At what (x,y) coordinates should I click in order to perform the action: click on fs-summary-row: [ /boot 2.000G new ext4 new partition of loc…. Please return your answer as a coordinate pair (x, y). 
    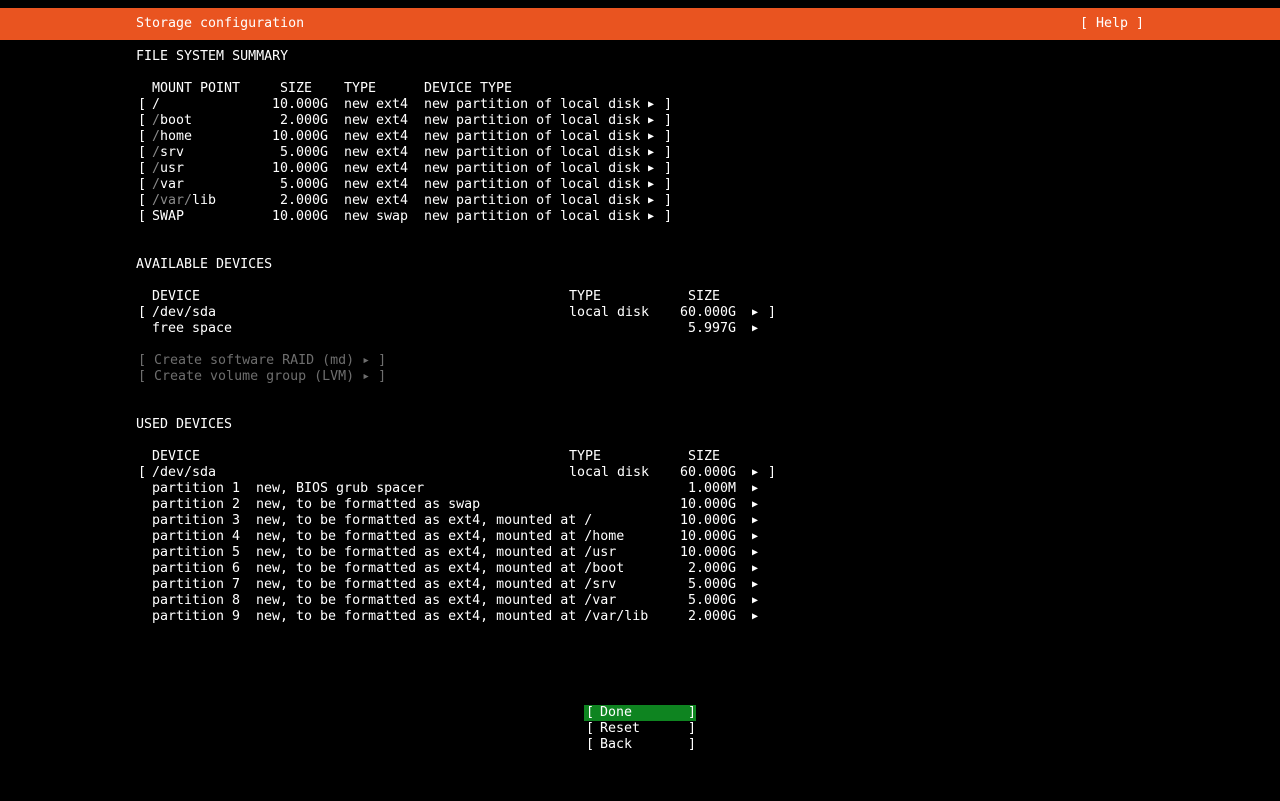
    Looking at the image, I should click on (640, 121).